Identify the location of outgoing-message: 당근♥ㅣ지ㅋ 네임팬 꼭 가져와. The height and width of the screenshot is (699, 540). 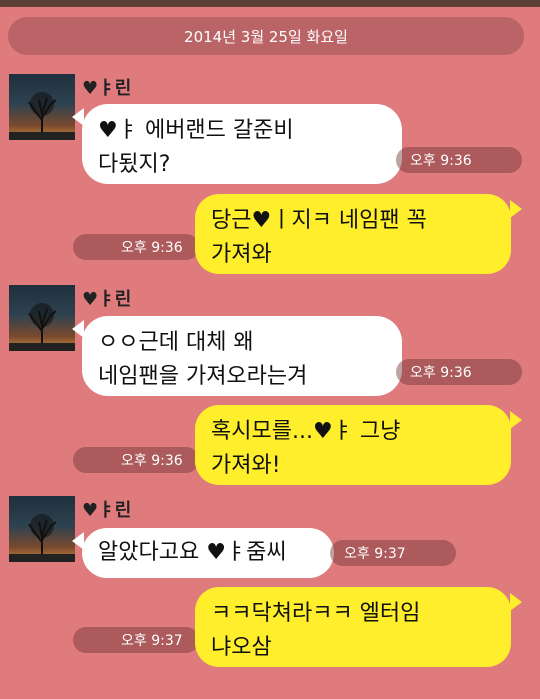
(353, 234).